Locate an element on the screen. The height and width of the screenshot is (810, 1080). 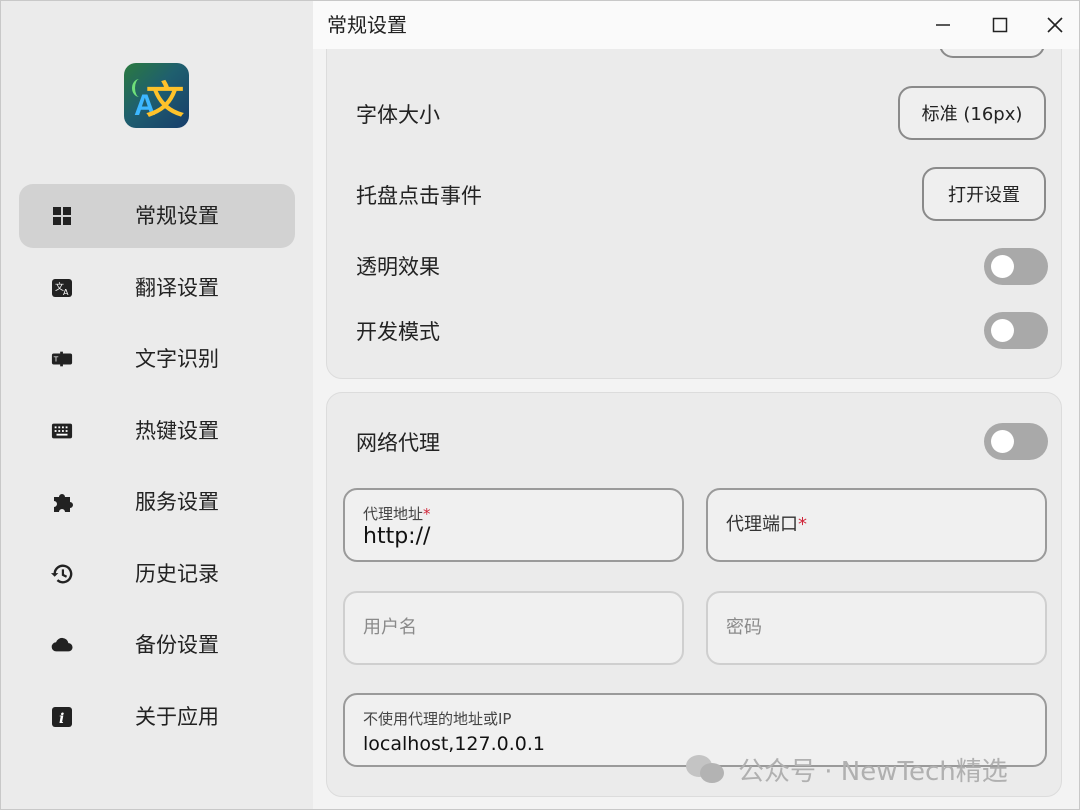
tray-click-select: 打开设置 is located at coordinates (984, 194).